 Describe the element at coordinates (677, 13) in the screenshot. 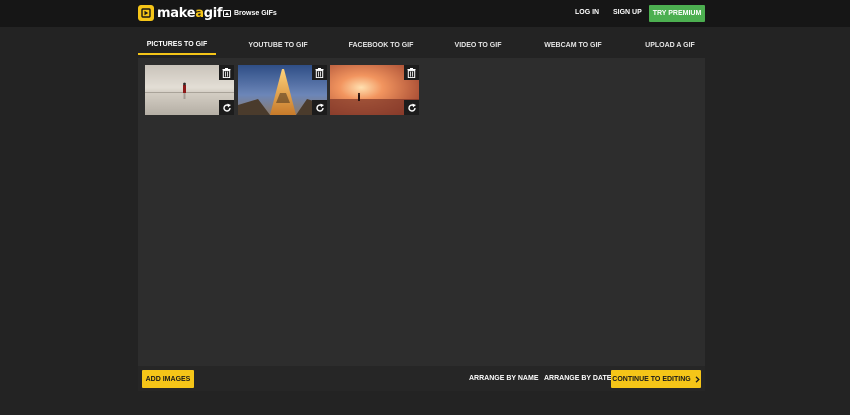

I see `try-premium-button: TRY PREMIUM` at that location.